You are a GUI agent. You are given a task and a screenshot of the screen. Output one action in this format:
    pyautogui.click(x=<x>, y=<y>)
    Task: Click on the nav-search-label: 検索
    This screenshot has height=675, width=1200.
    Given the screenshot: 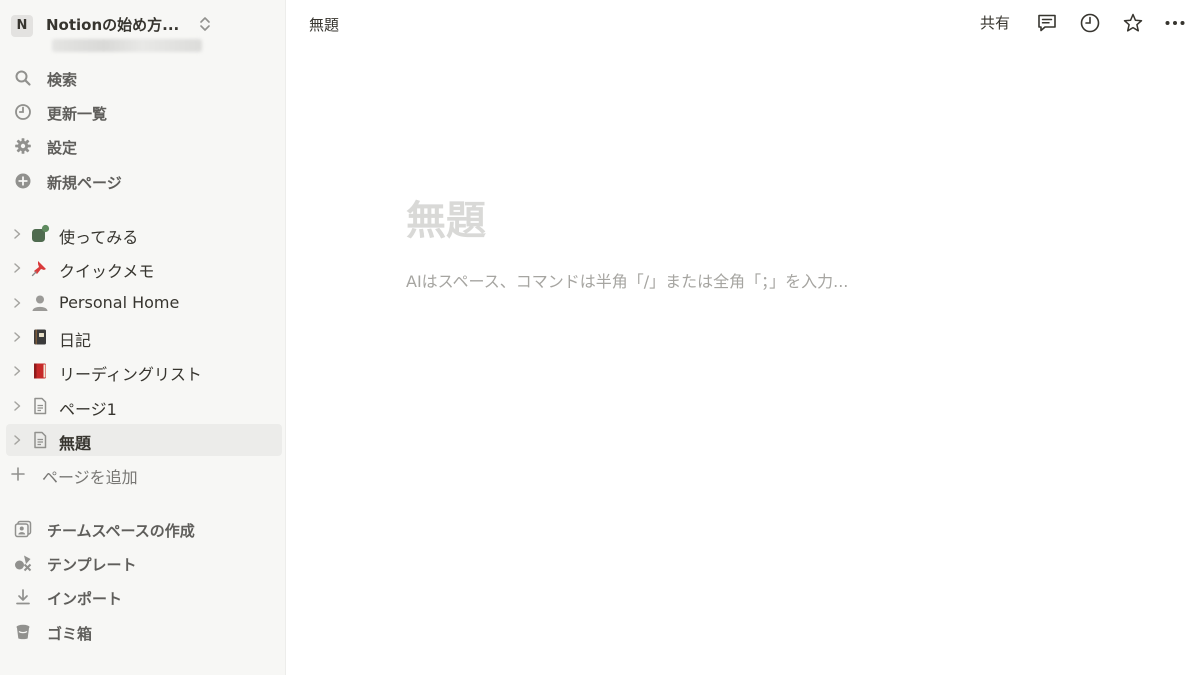 What is the action you would take?
    pyautogui.click(x=62, y=80)
    